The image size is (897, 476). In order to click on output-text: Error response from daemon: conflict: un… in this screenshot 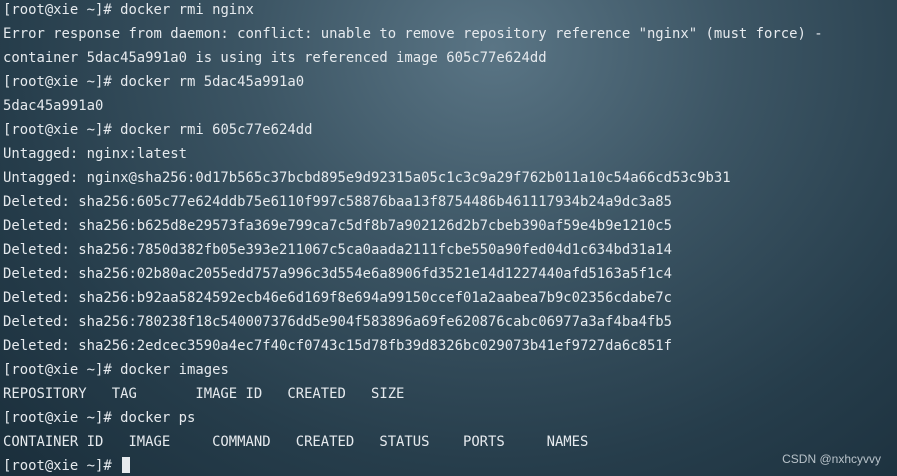, I will do `click(413, 34)`.